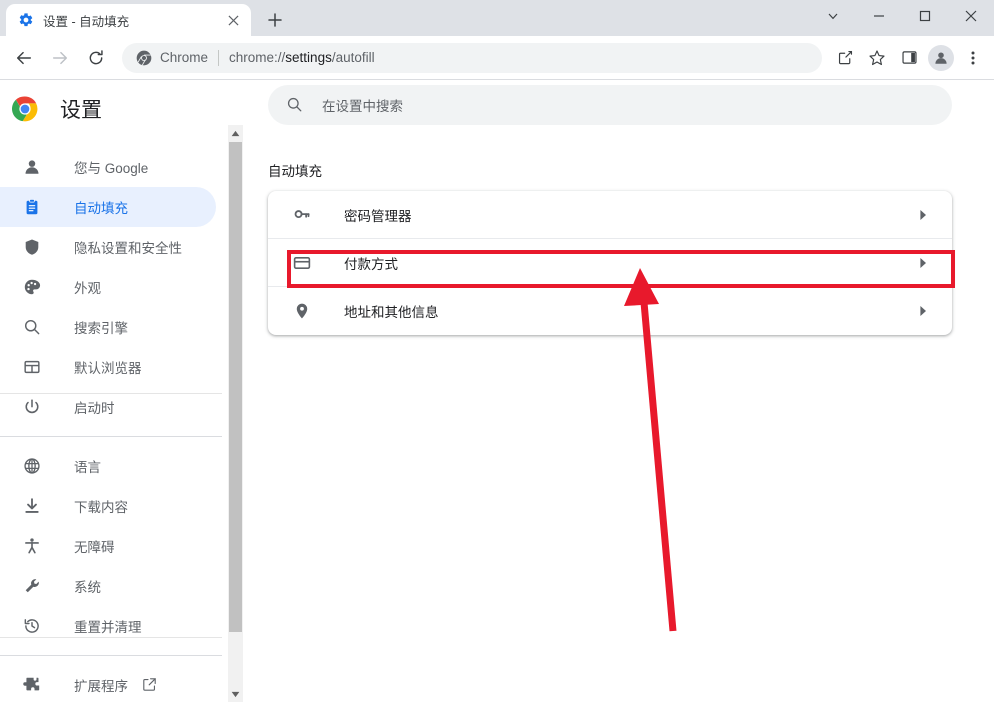 This screenshot has width=994, height=702. I want to click on browser-tab: 设置 - 自动填充, so click(128, 20).